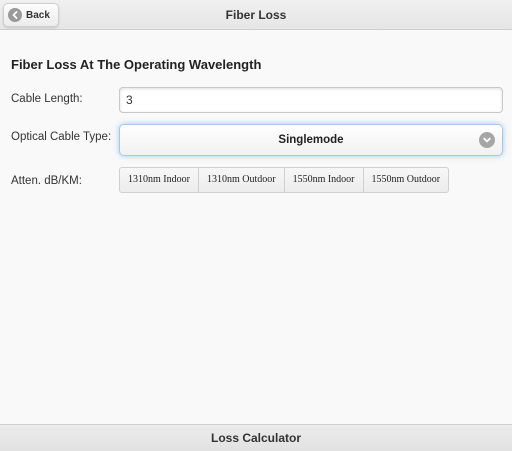 The width and height of the screenshot is (512, 451). What do you see at coordinates (136, 64) in the screenshot?
I see `section-title: Fiber Loss At The Operating Wavelength` at bounding box center [136, 64].